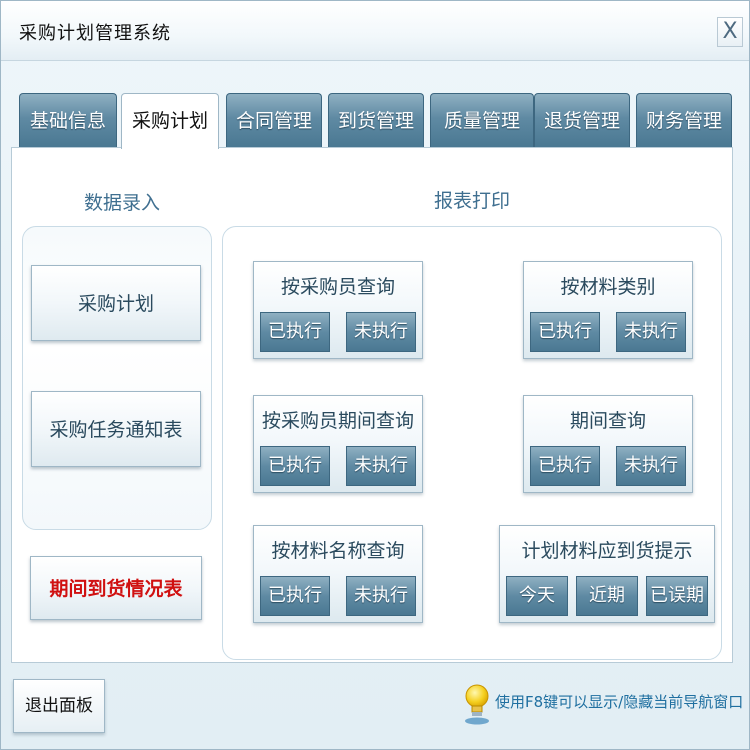 The width and height of the screenshot is (750, 750). I want to click on group-title: 按材料名称查询, so click(338, 551).